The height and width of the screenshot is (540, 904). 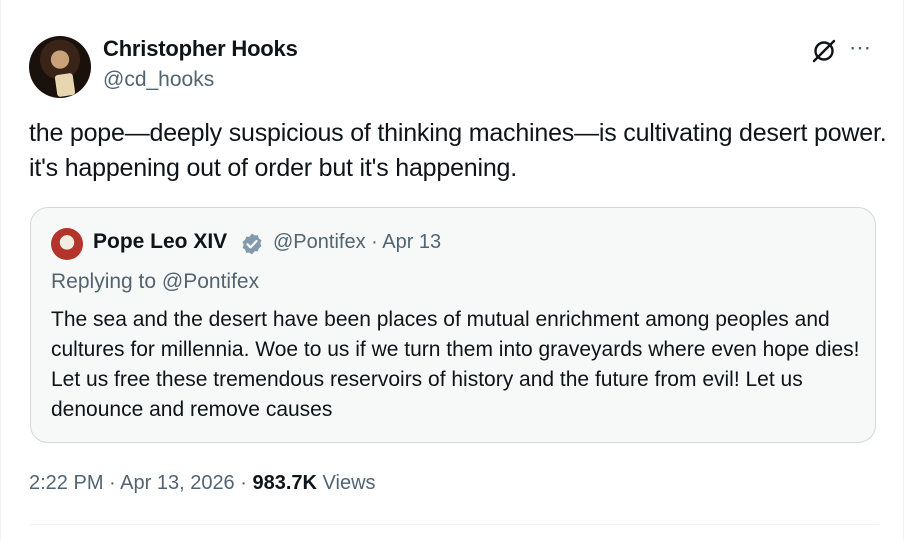 What do you see at coordinates (65, 85) in the screenshot?
I see `avatar-detail` at bounding box center [65, 85].